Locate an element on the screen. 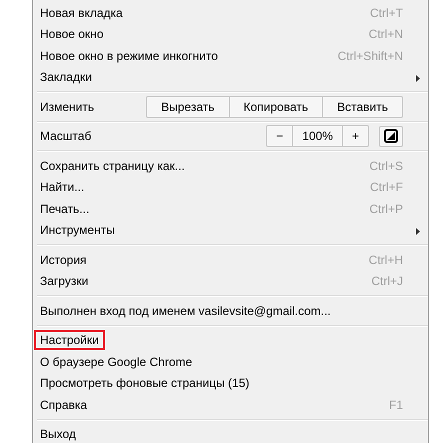 The width and height of the screenshot is (430, 443). menu-label: Изменить is located at coordinates (67, 107).